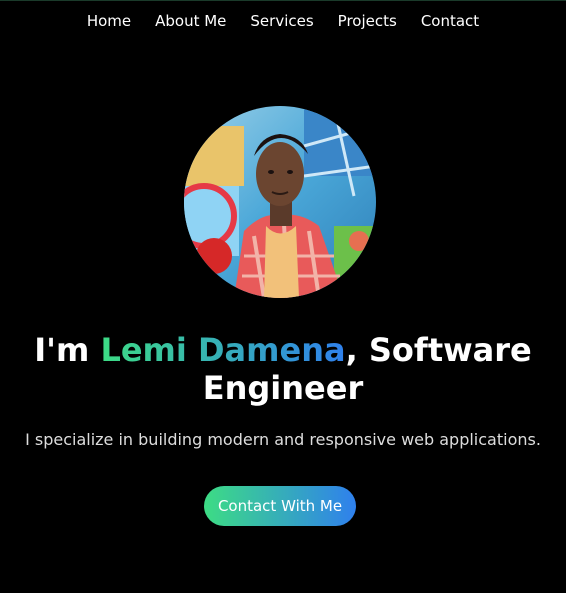  Describe the element at coordinates (109, 21) in the screenshot. I see `nav-home-link: Home` at that location.